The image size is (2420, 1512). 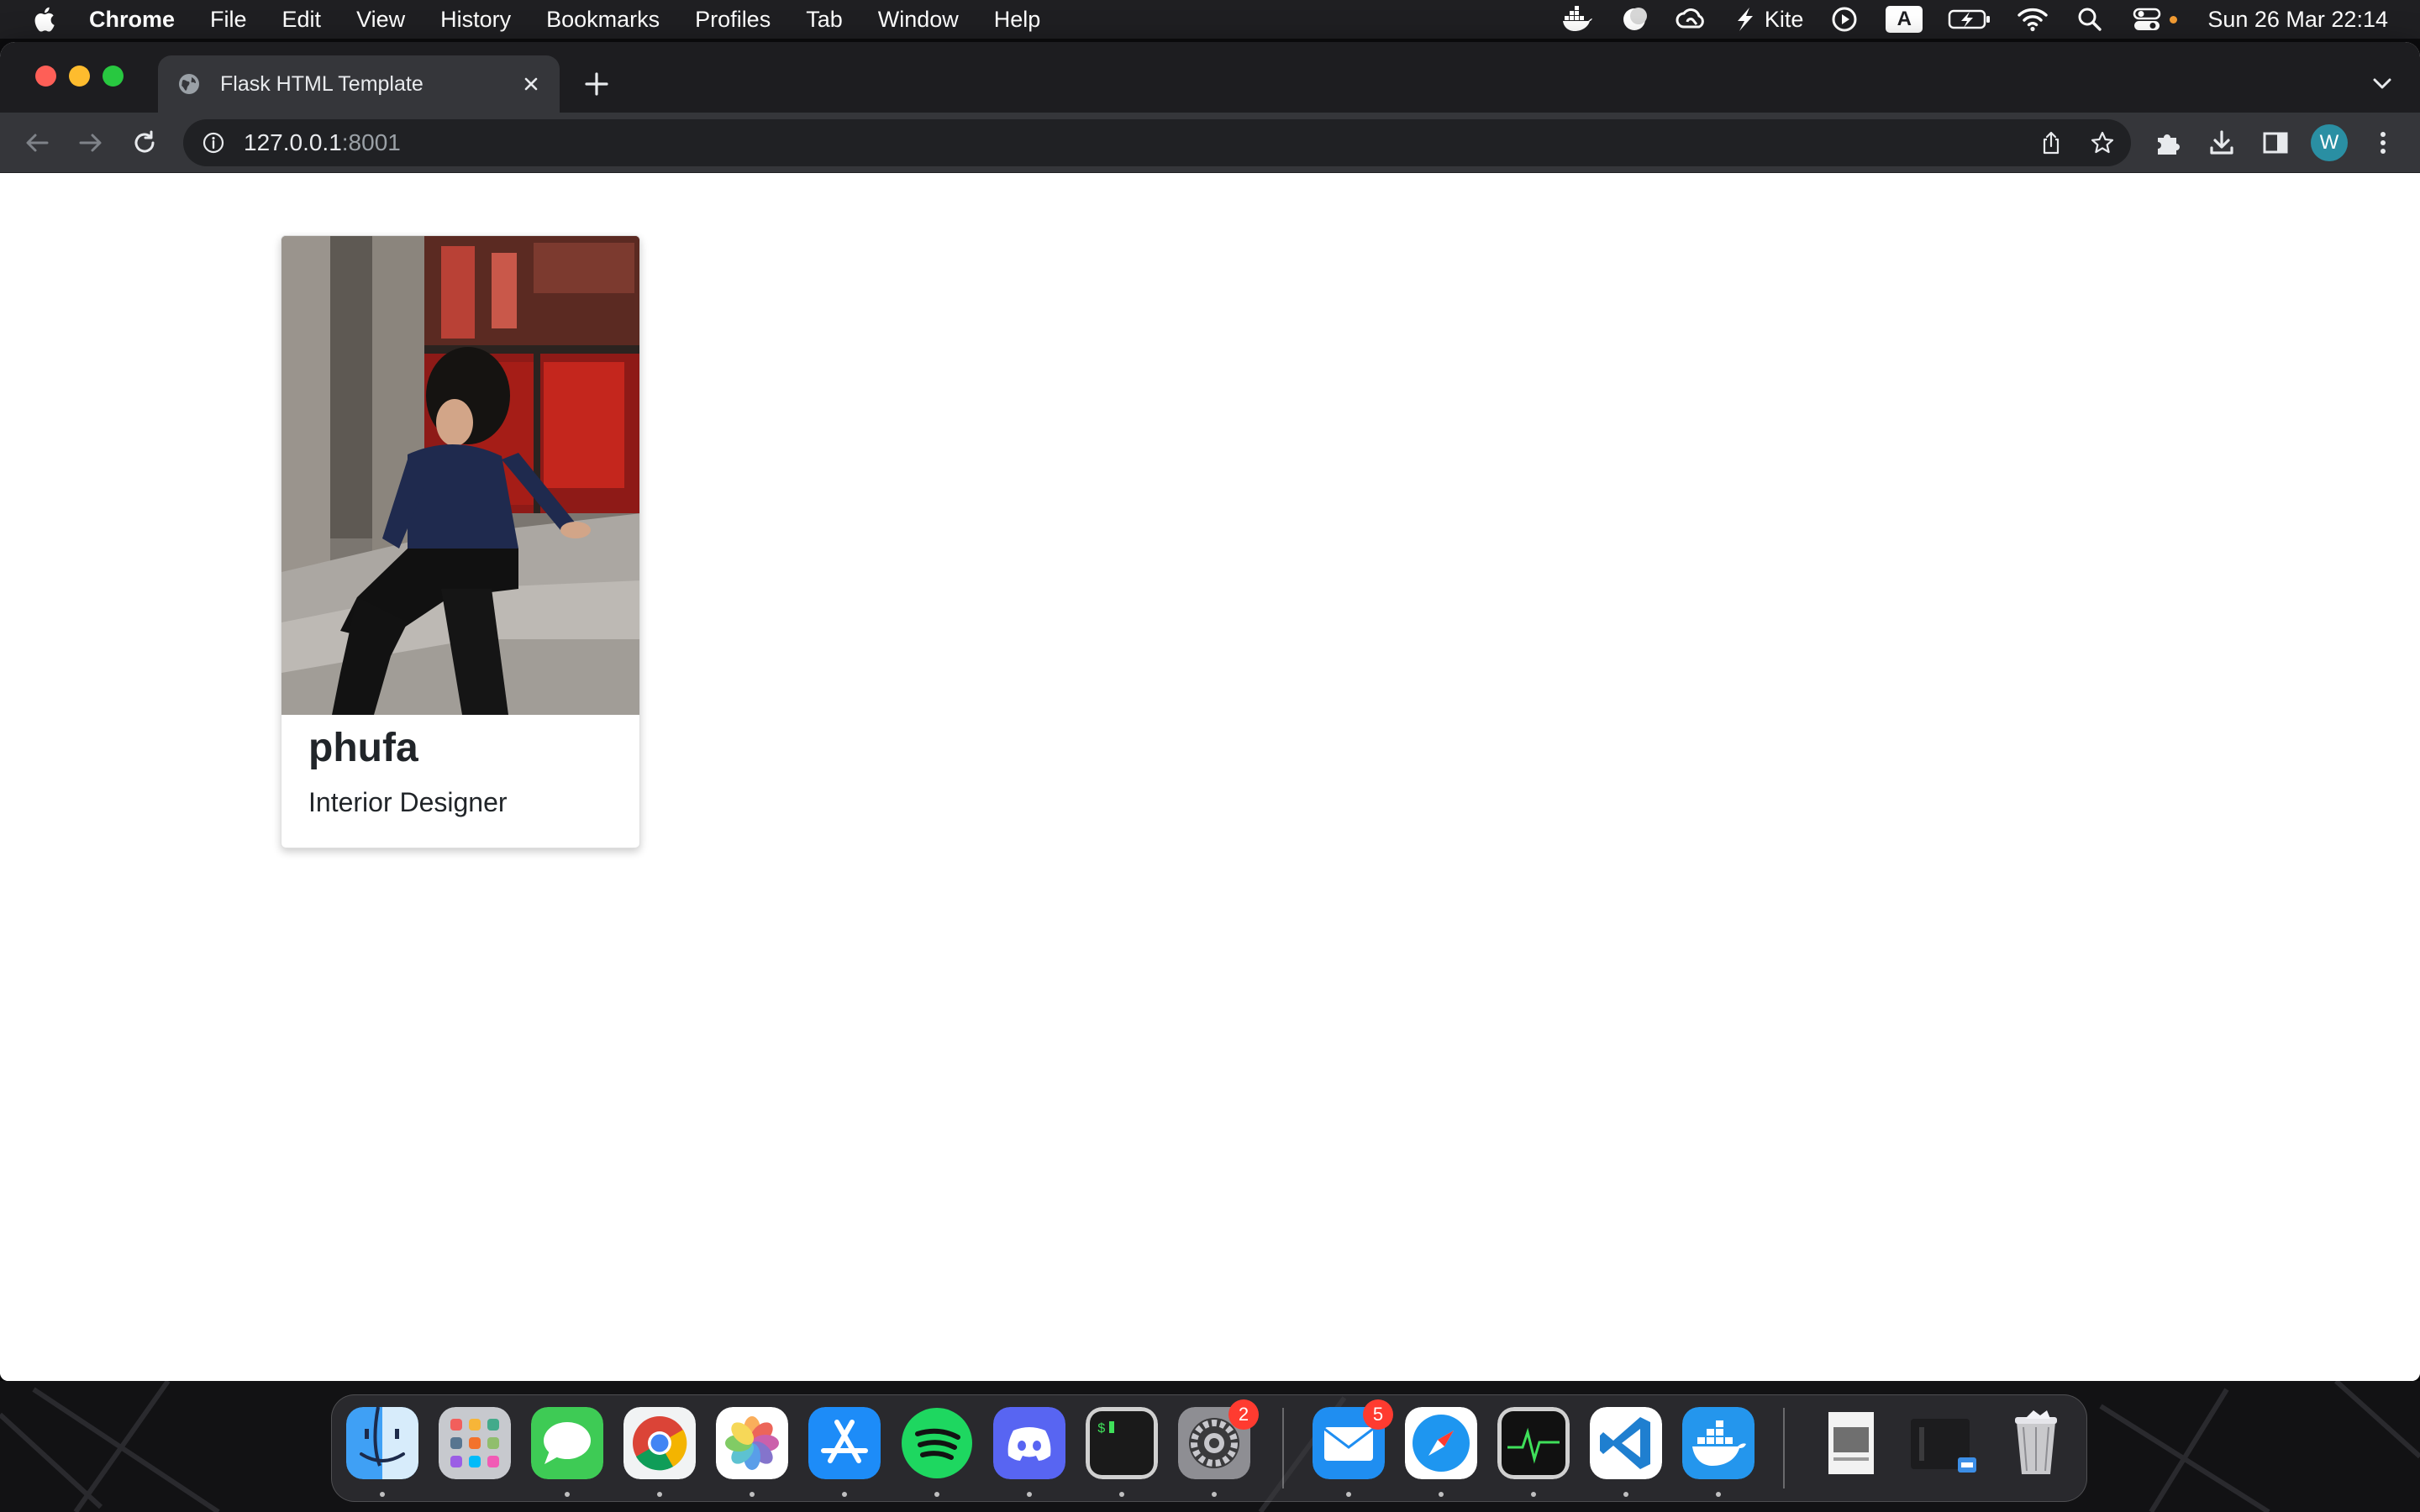 I want to click on chevron-down-icon, so click(x=2383, y=83).